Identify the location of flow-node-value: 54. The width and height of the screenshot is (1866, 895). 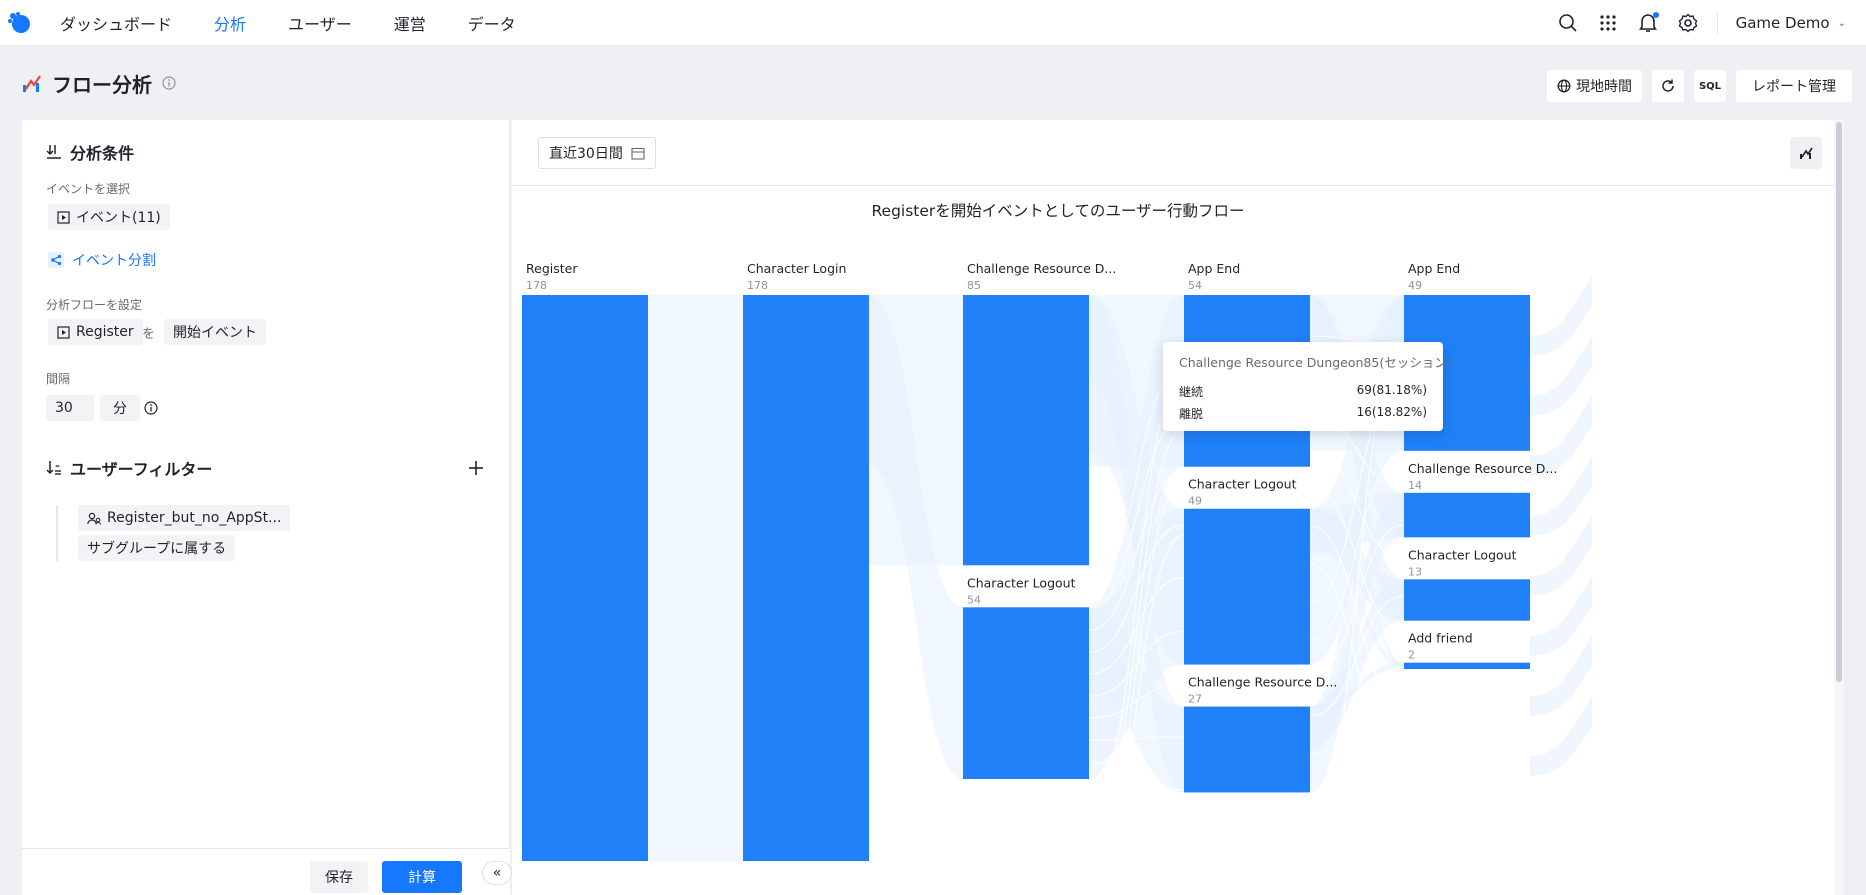
(974, 599).